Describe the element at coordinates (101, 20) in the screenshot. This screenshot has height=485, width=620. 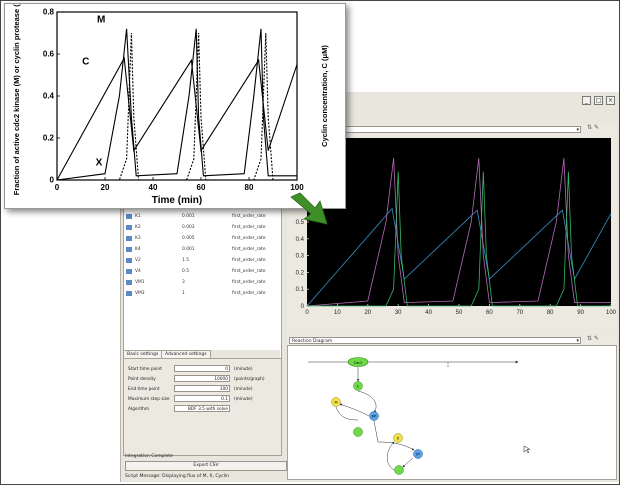
I see `annotation-label: M` at that location.